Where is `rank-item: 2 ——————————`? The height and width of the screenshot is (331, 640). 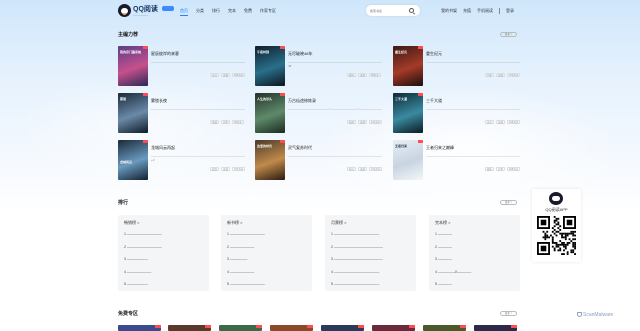 rank-item: 2 —————————— is located at coordinates (143, 251).